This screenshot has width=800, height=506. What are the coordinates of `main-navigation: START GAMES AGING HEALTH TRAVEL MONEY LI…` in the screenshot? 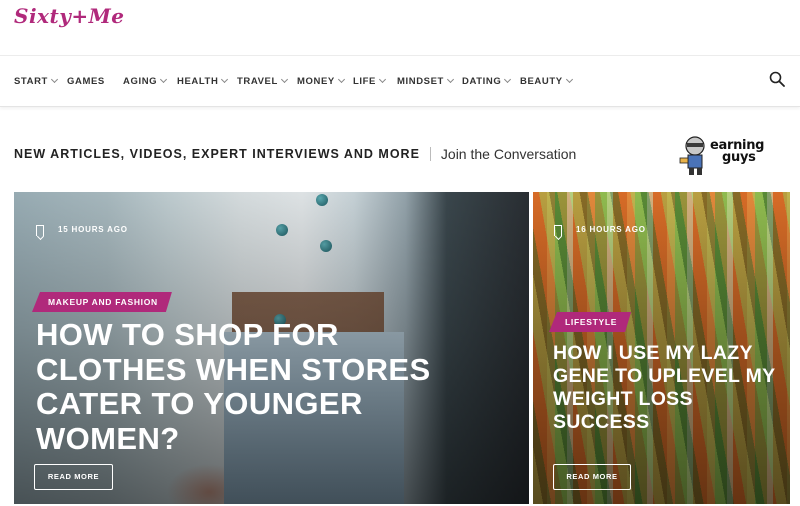 It's located at (400, 81).